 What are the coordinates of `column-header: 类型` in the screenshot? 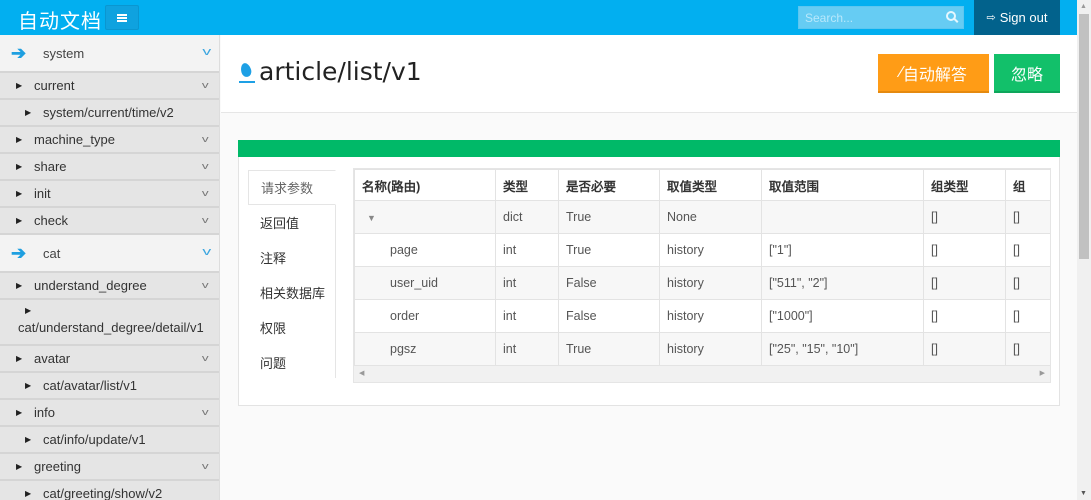 It's located at (527, 185).